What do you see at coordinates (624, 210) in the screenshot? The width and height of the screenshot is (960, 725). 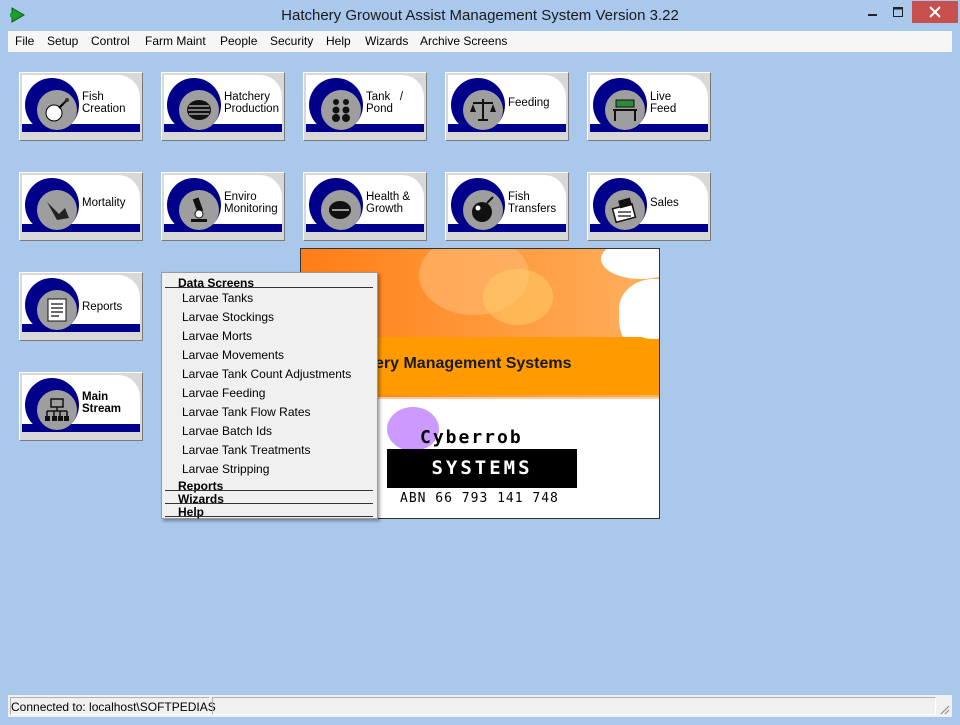 I see `cash-register-icon` at bounding box center [624, 210].